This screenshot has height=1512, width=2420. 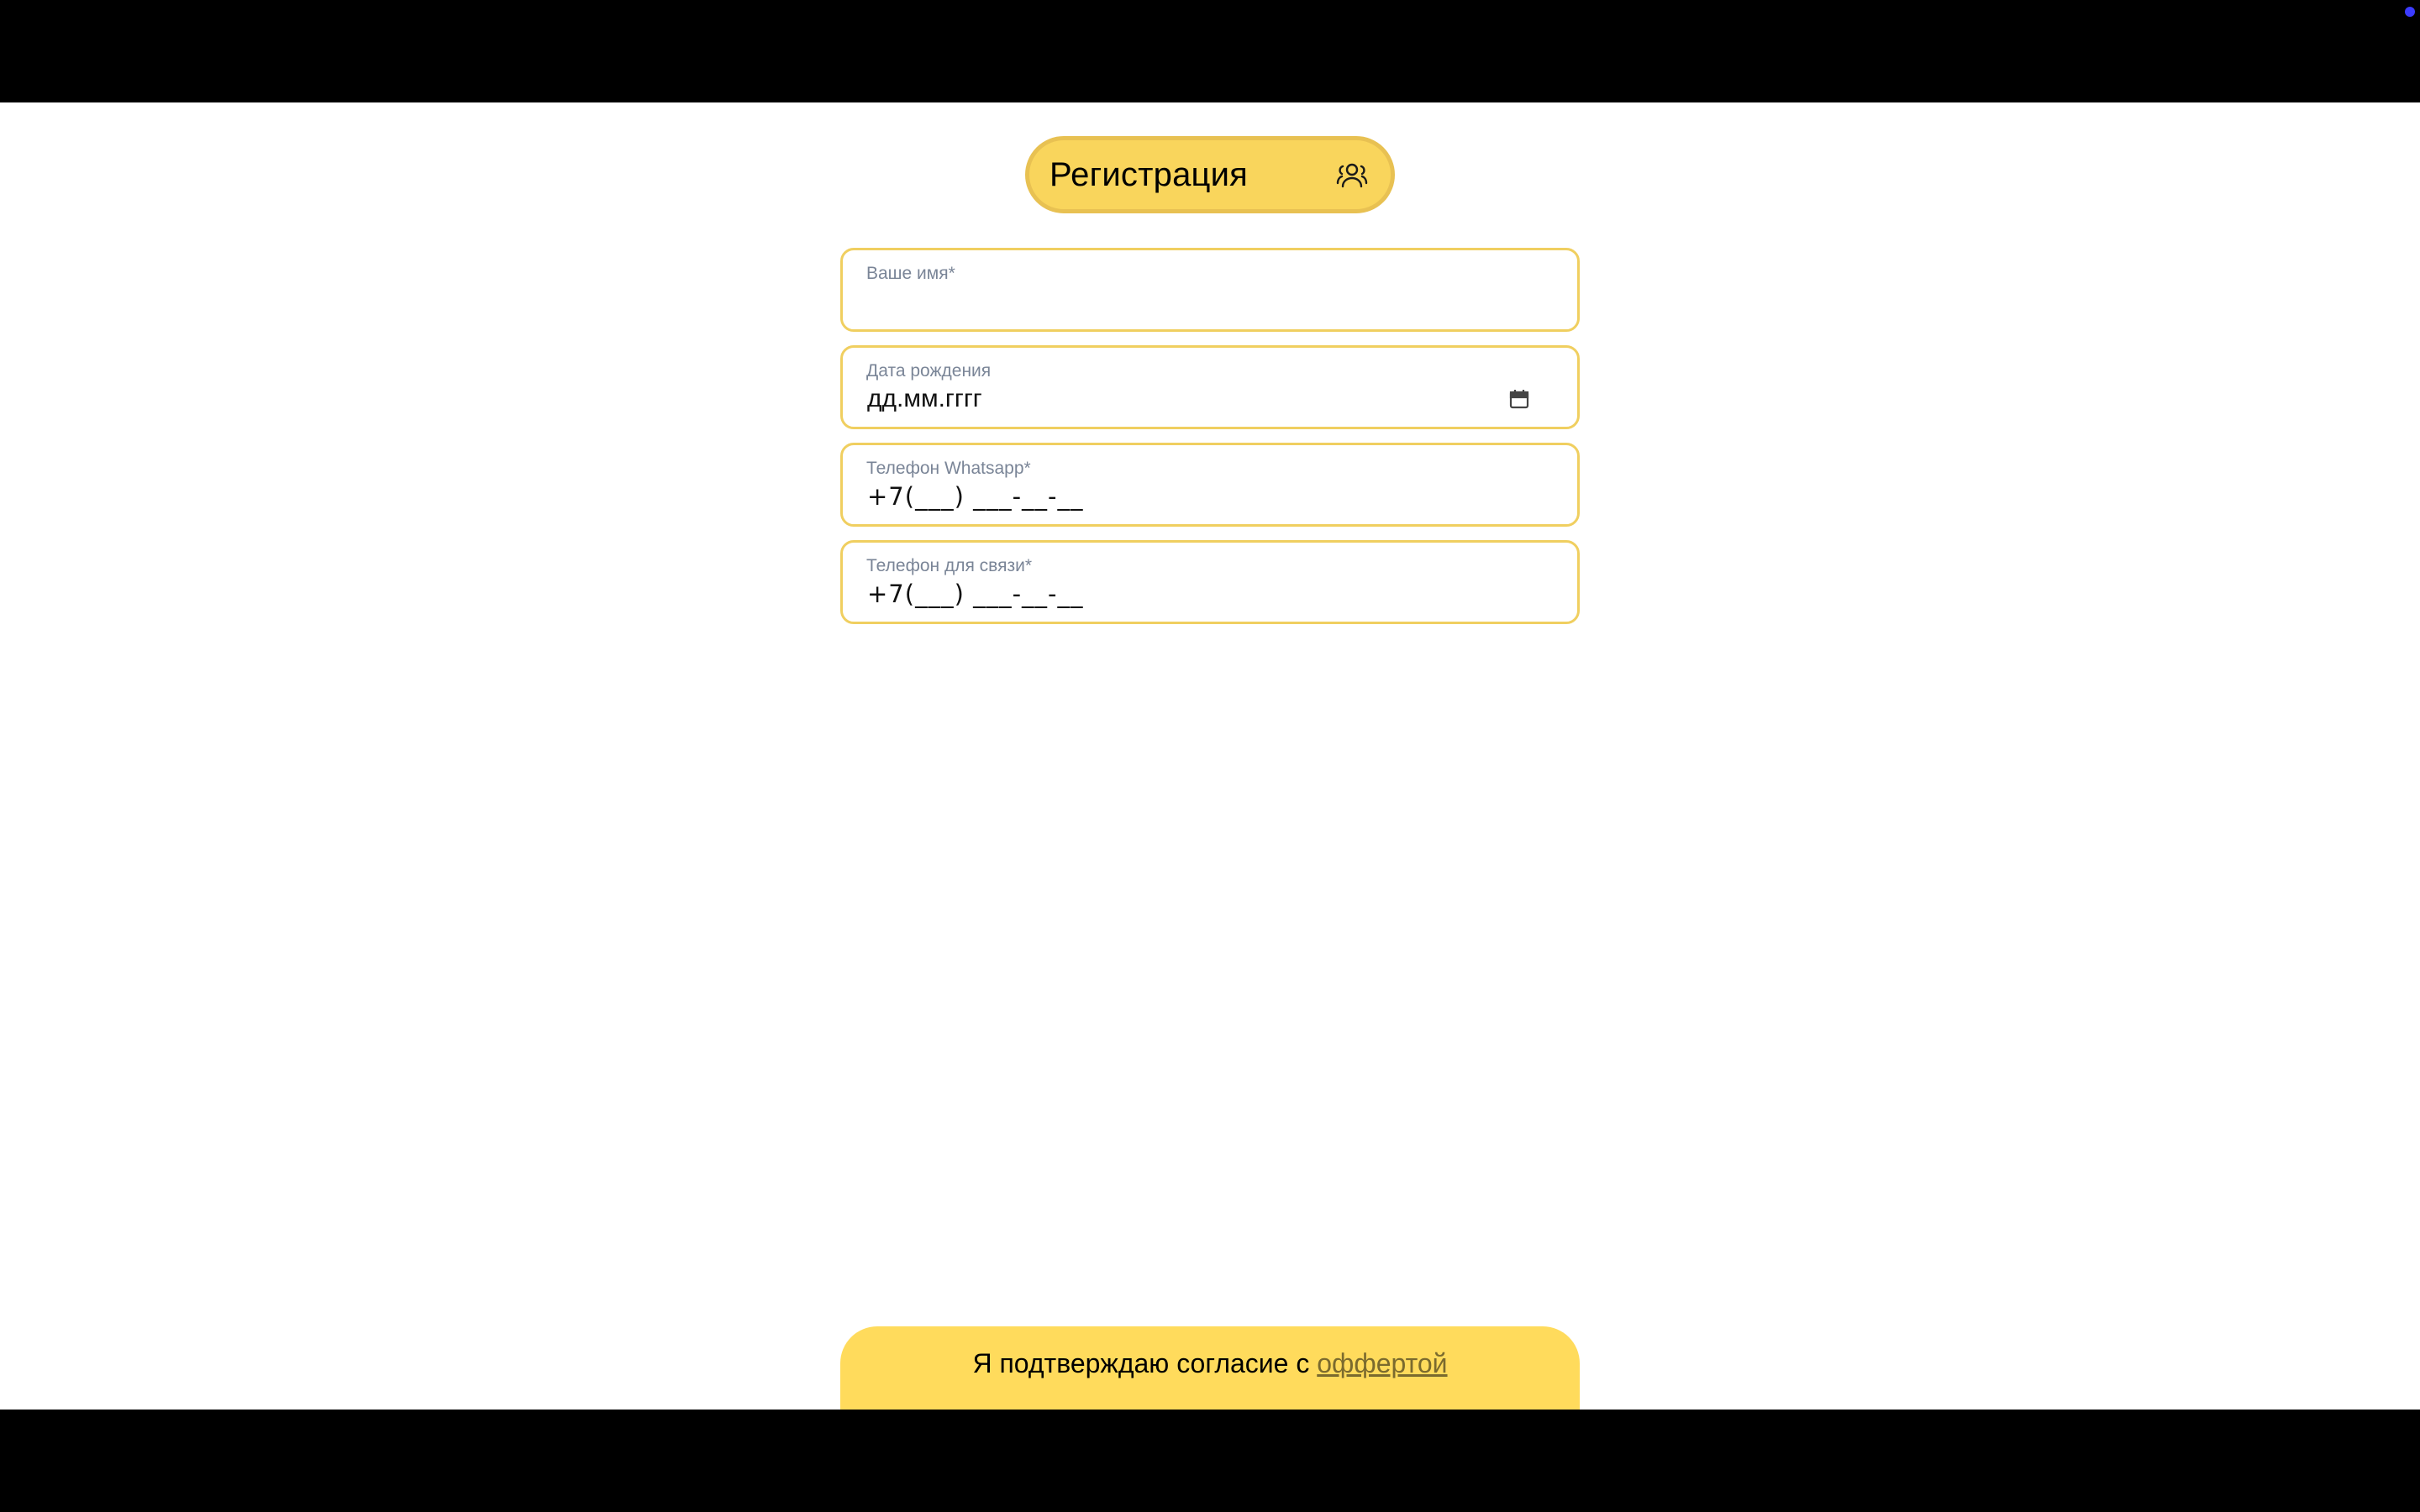 I want to click on contact-phone-field-label: Телефон для связи*, so click(x=949, y=565).